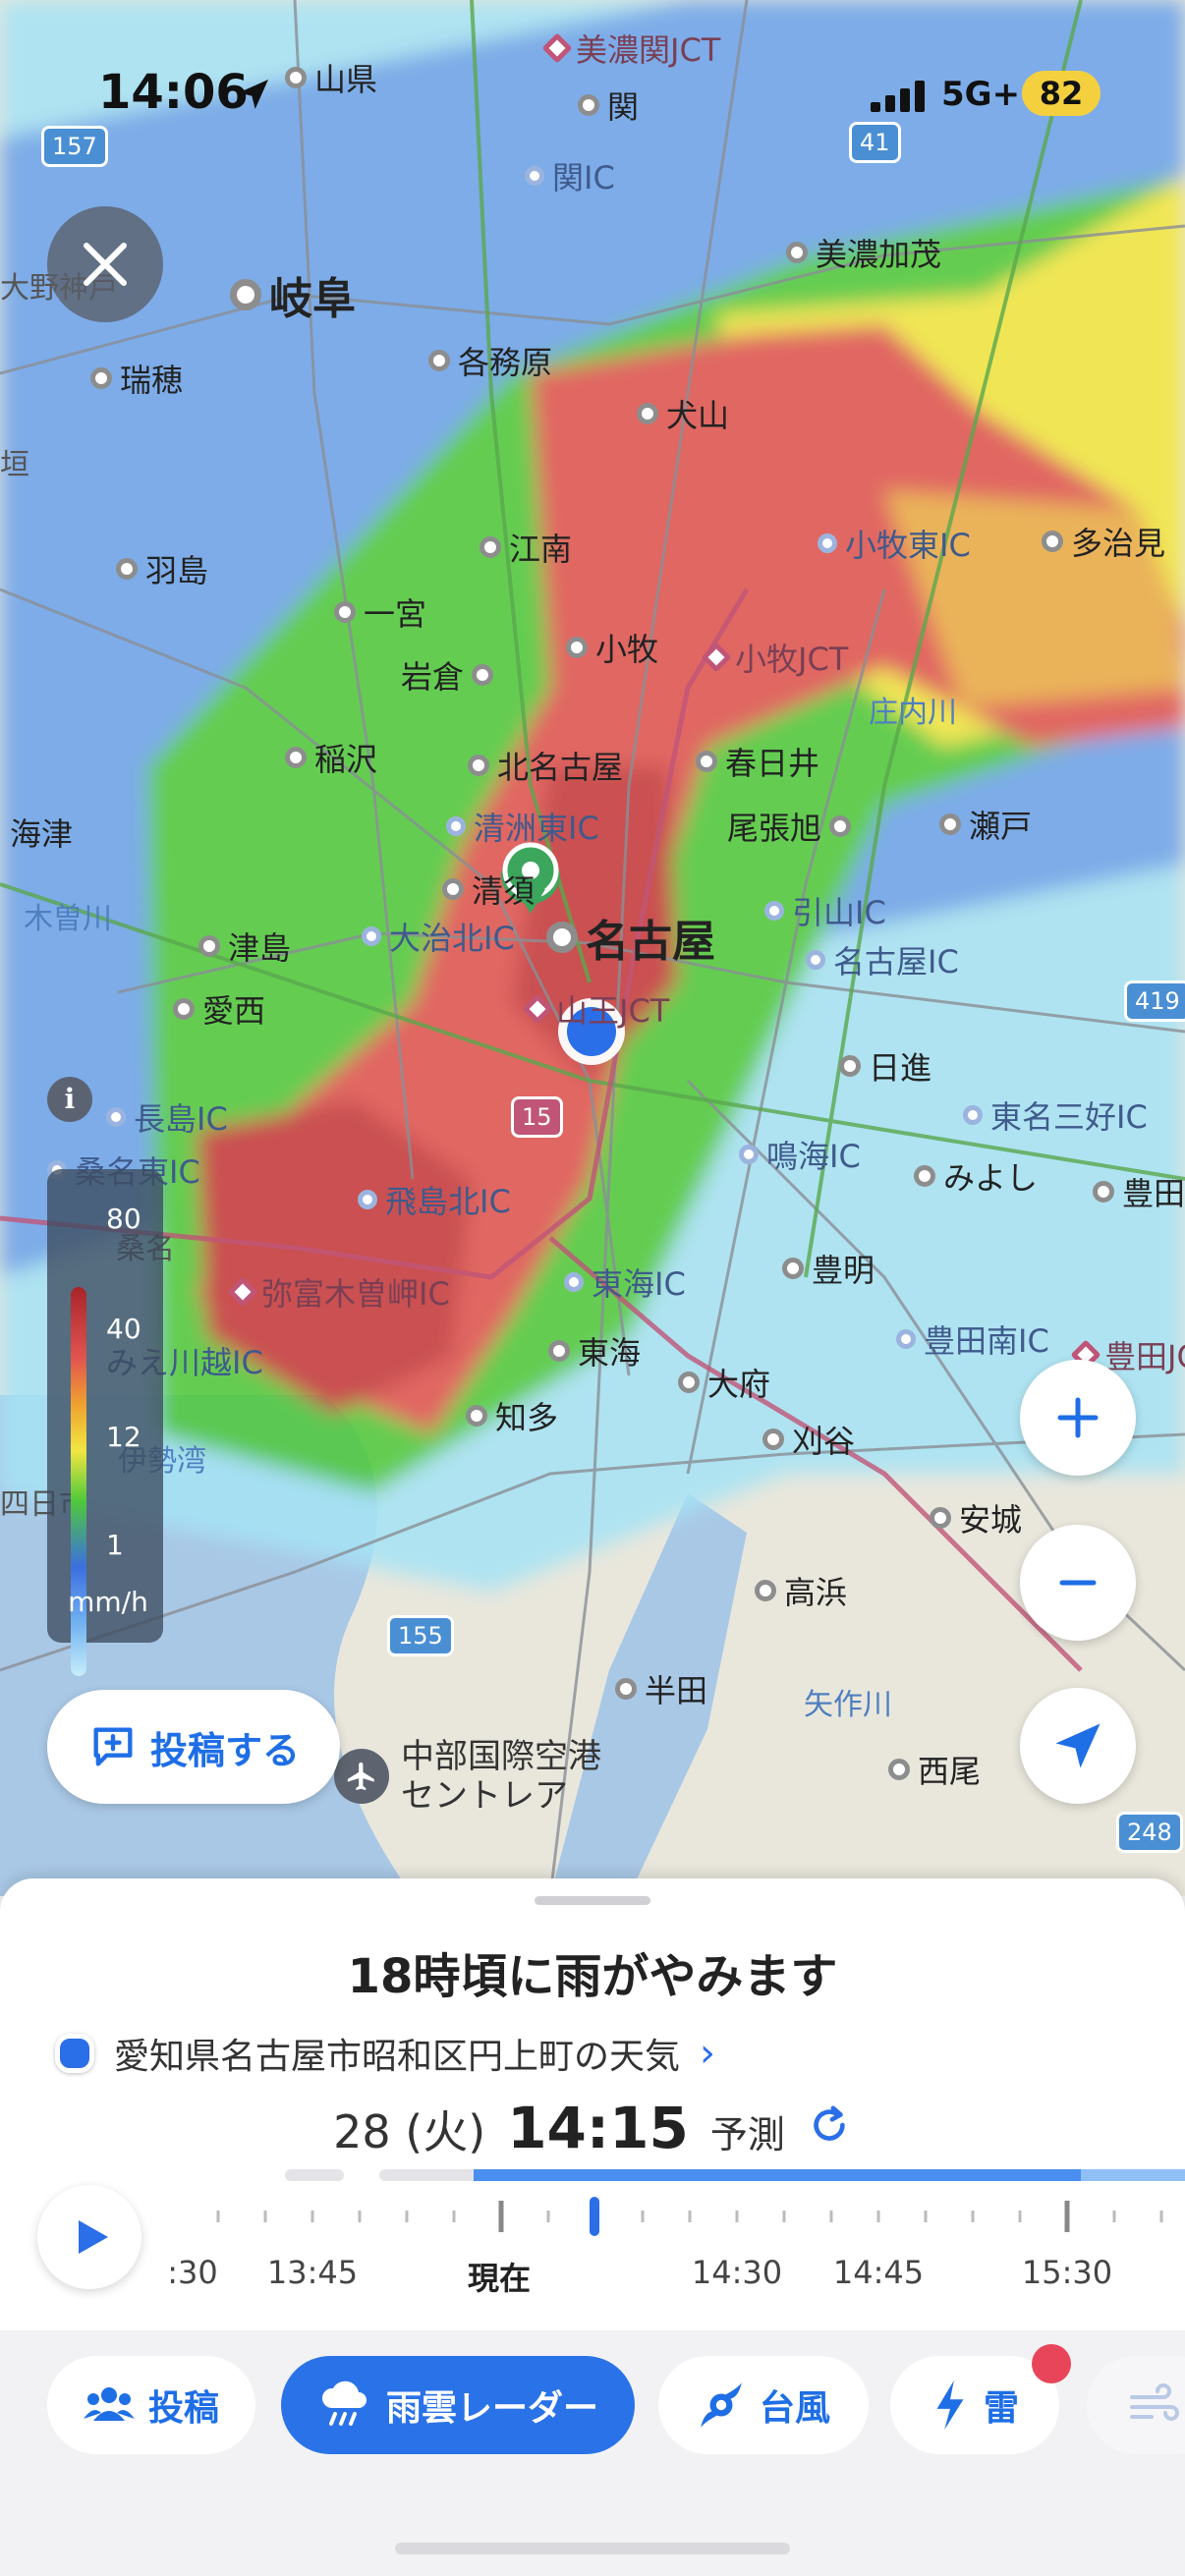 The image size is (1185, 2576). What do you see at coordinates (1067, 2272) in the screenshot?
I see `timeline-label: 15:30` at bounding box center [1067, 2272].